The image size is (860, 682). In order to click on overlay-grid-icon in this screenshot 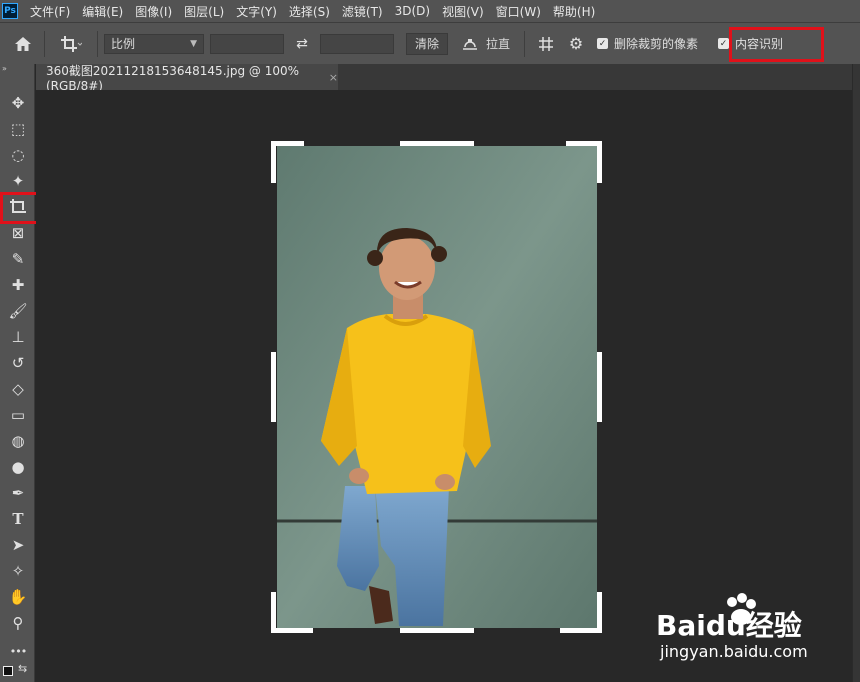, I will do `click(546, 44)`.